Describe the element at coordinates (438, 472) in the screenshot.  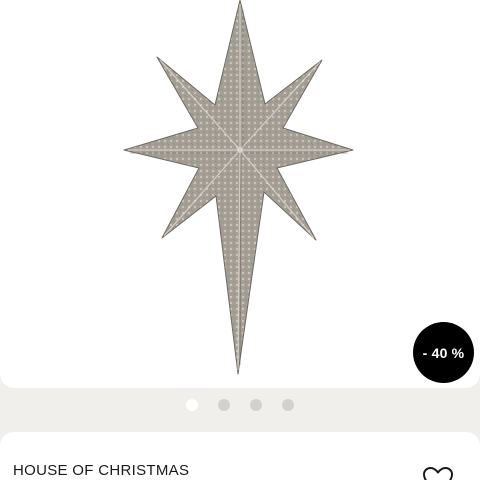
I see `heart-outline-icon` at that location.